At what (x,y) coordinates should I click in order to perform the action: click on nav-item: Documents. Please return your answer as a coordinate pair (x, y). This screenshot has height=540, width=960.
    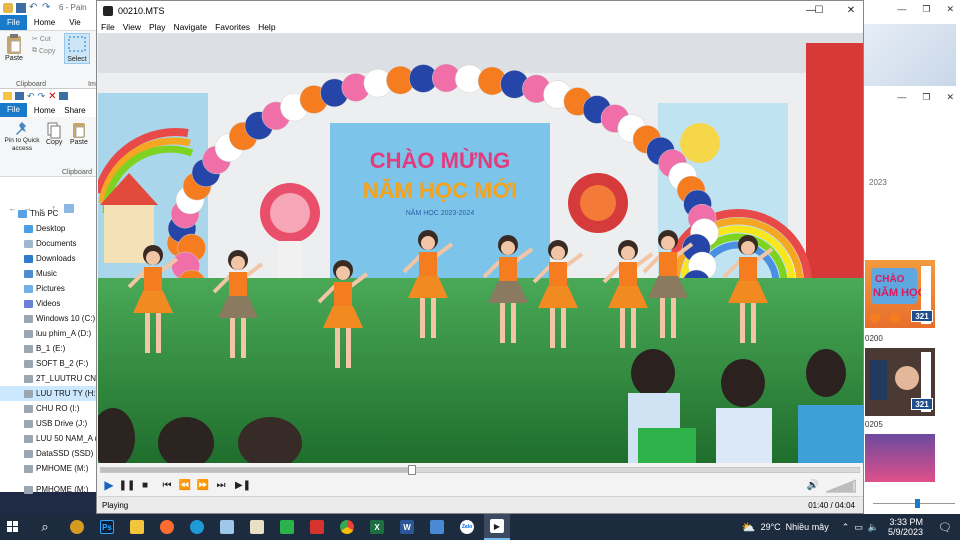
    Looking at the image, I should click on (50, 243).